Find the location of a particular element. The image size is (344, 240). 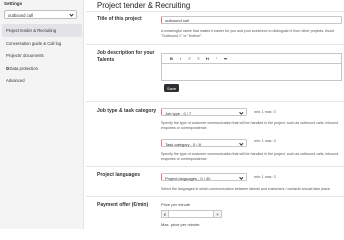

sidebar-item-data-protection: Data protection is located at coordinates (42, 68).